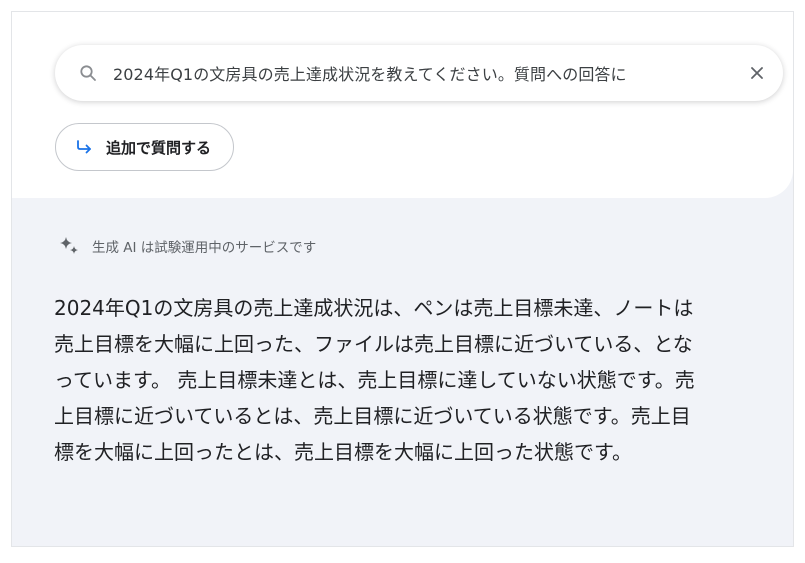 The image size is (805, 563). I want to click on follow-up-button: 追加で質問する, so click(145, 147).